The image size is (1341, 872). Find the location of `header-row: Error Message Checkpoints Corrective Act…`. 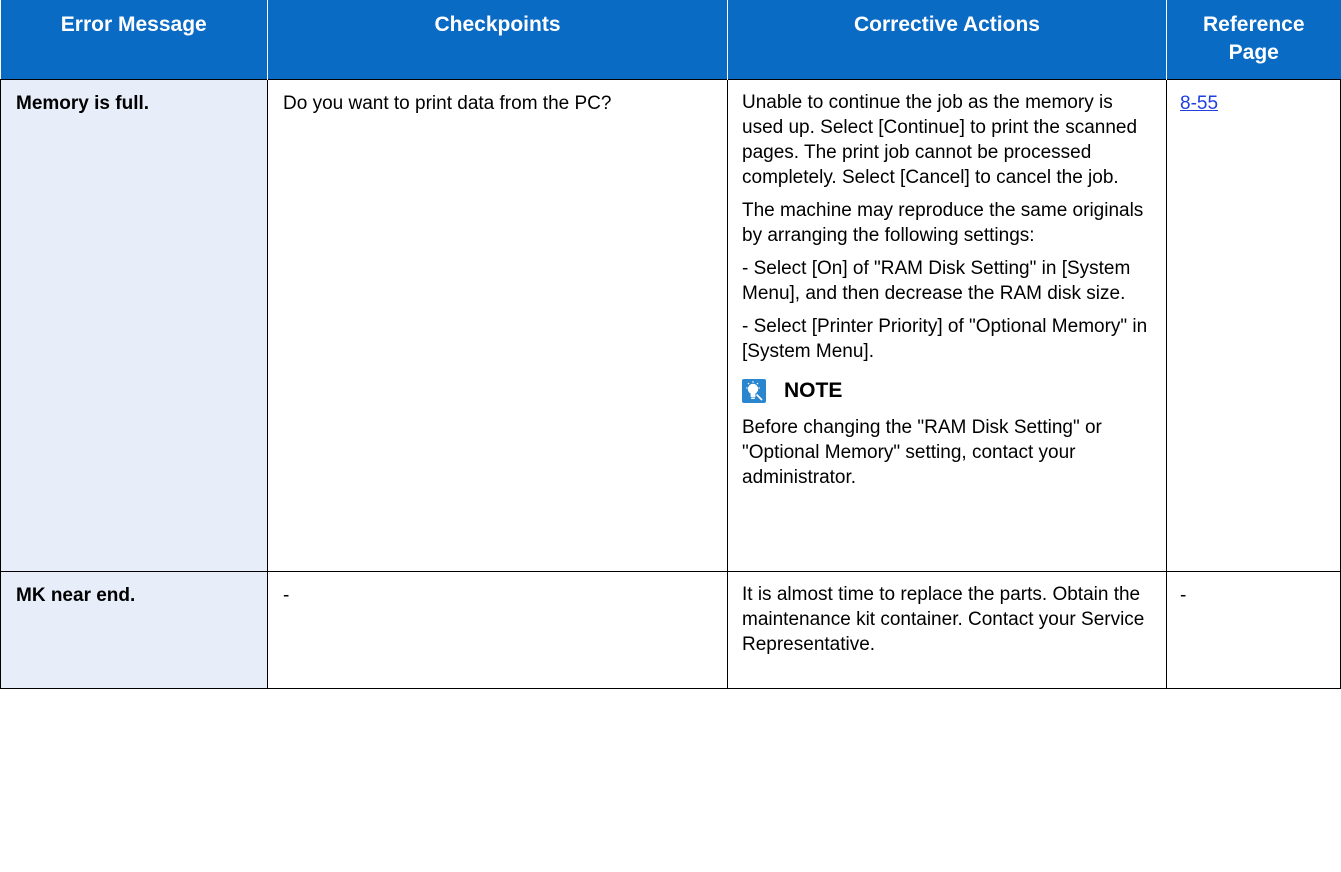

header-row: Error Message Checkpoints Corrective Act… is located at coordinates (670, 40).